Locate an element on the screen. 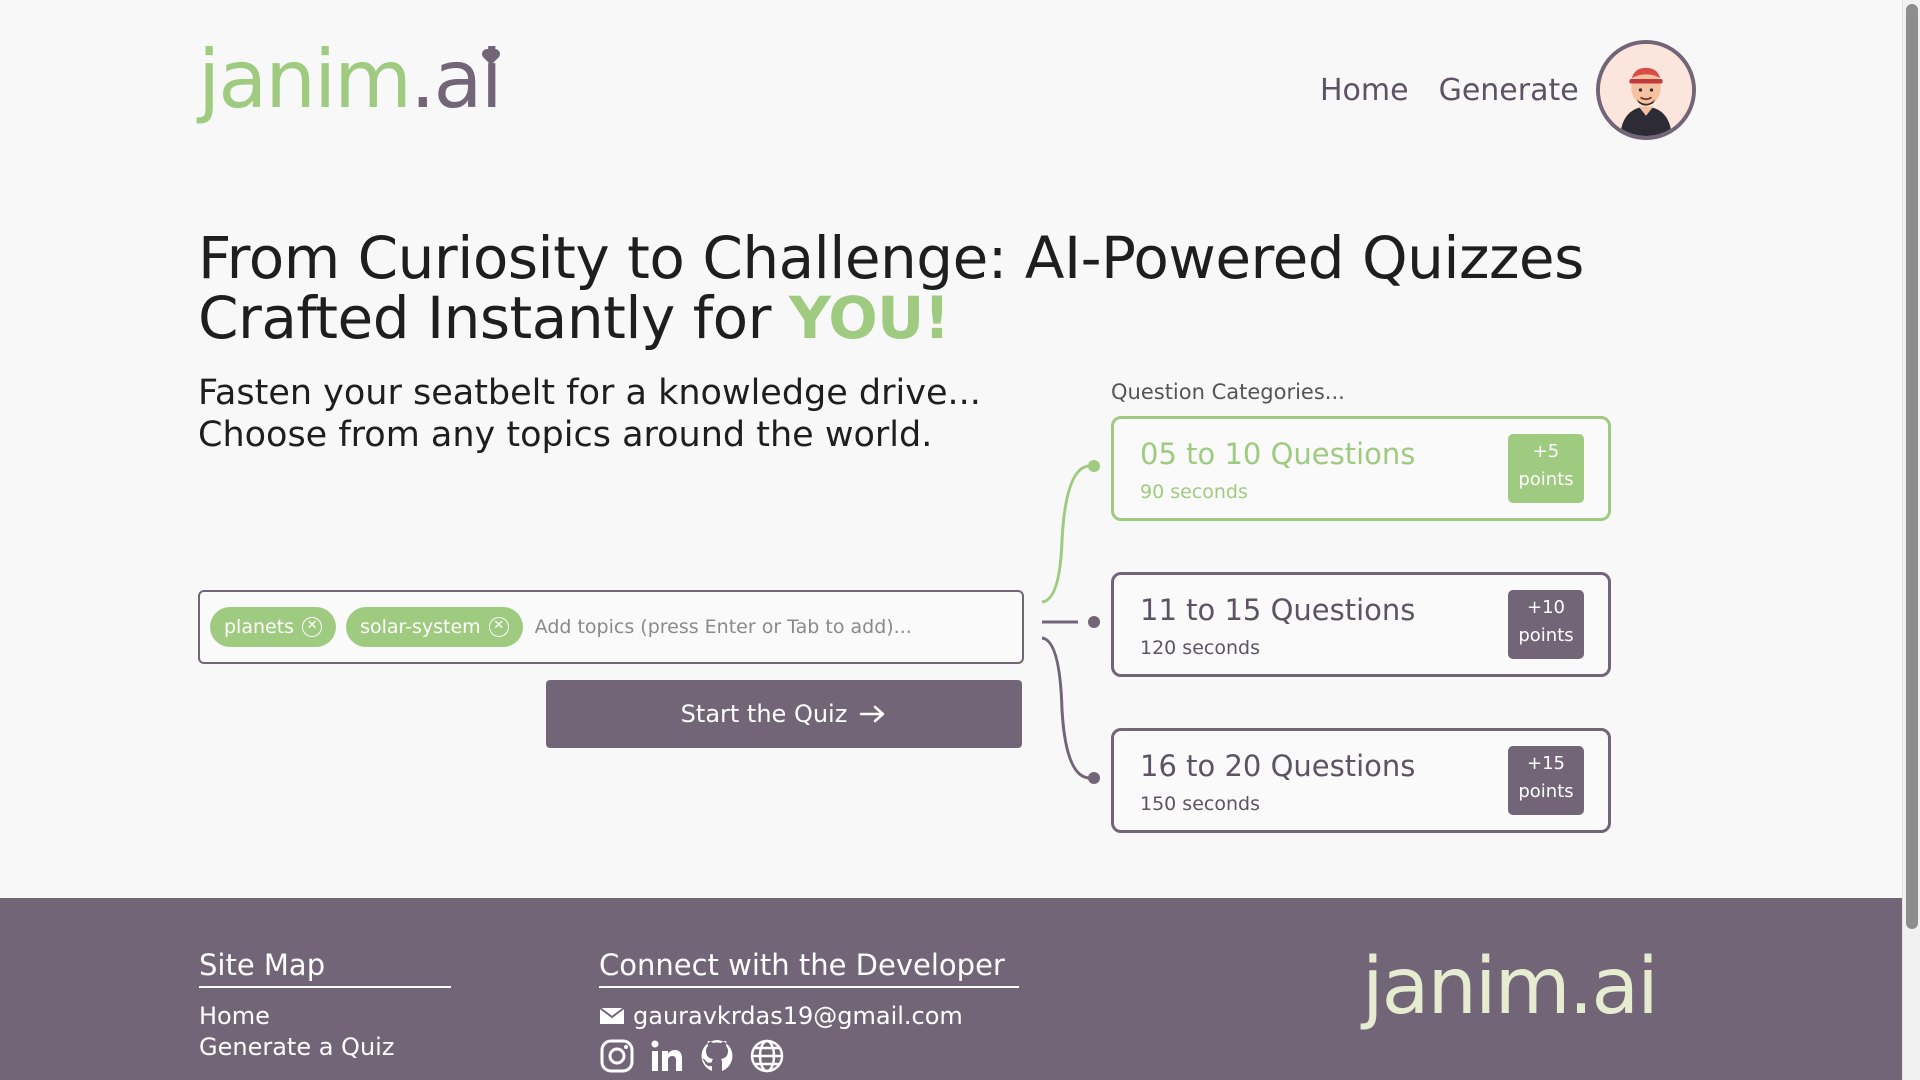  points-badge: +10 points is located at coordinates (1546, 624).